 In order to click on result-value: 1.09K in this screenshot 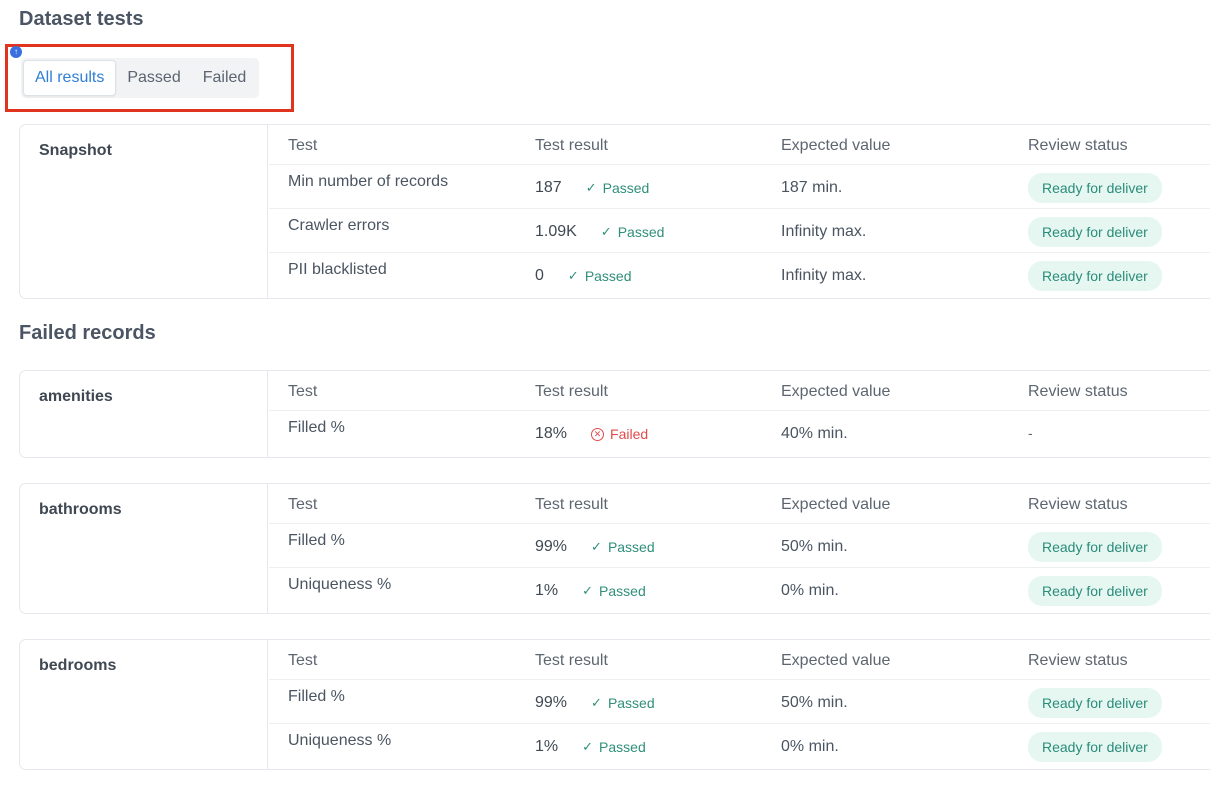, I will do `click(556, 231)`.